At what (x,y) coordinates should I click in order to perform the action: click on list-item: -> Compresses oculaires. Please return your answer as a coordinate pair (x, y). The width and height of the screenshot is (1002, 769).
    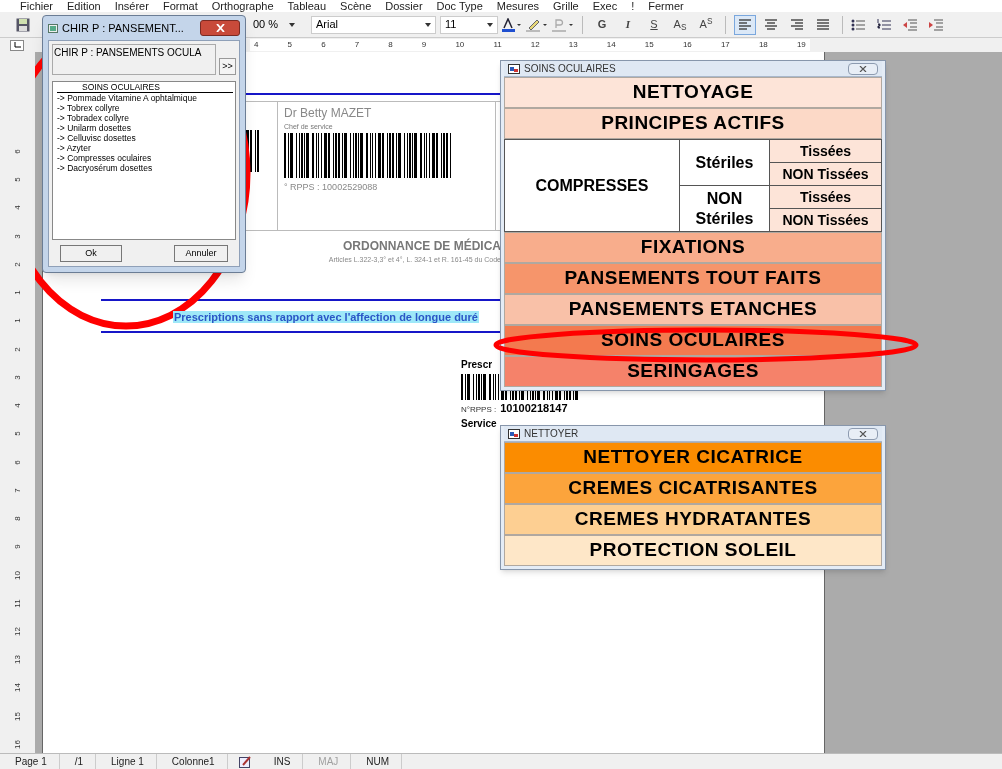
    Looking at the image, I should click on (145, 158).